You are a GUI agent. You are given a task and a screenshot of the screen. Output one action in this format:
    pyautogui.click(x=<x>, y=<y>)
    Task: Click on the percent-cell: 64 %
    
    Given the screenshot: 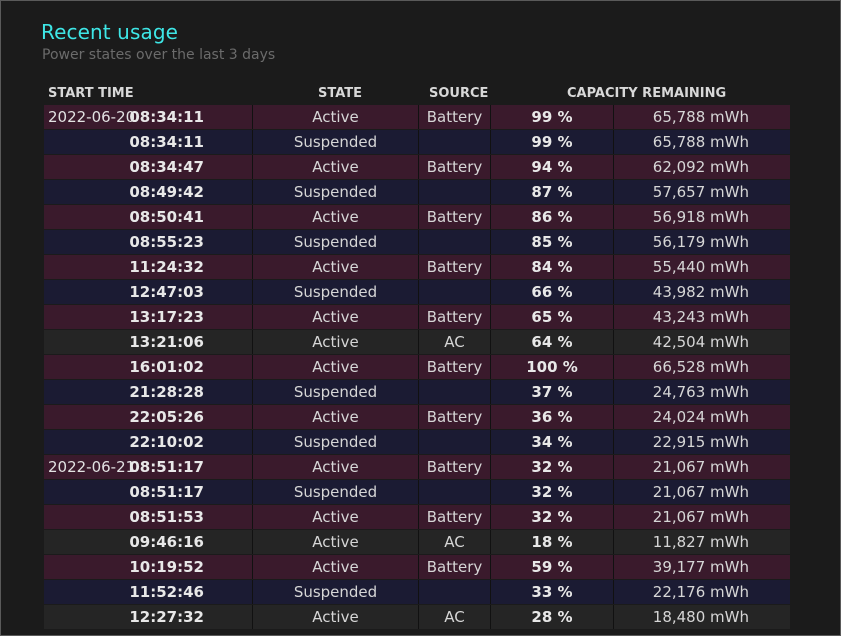 What is the action you would take?
    pyautogui.click(x=552, y=342)
    